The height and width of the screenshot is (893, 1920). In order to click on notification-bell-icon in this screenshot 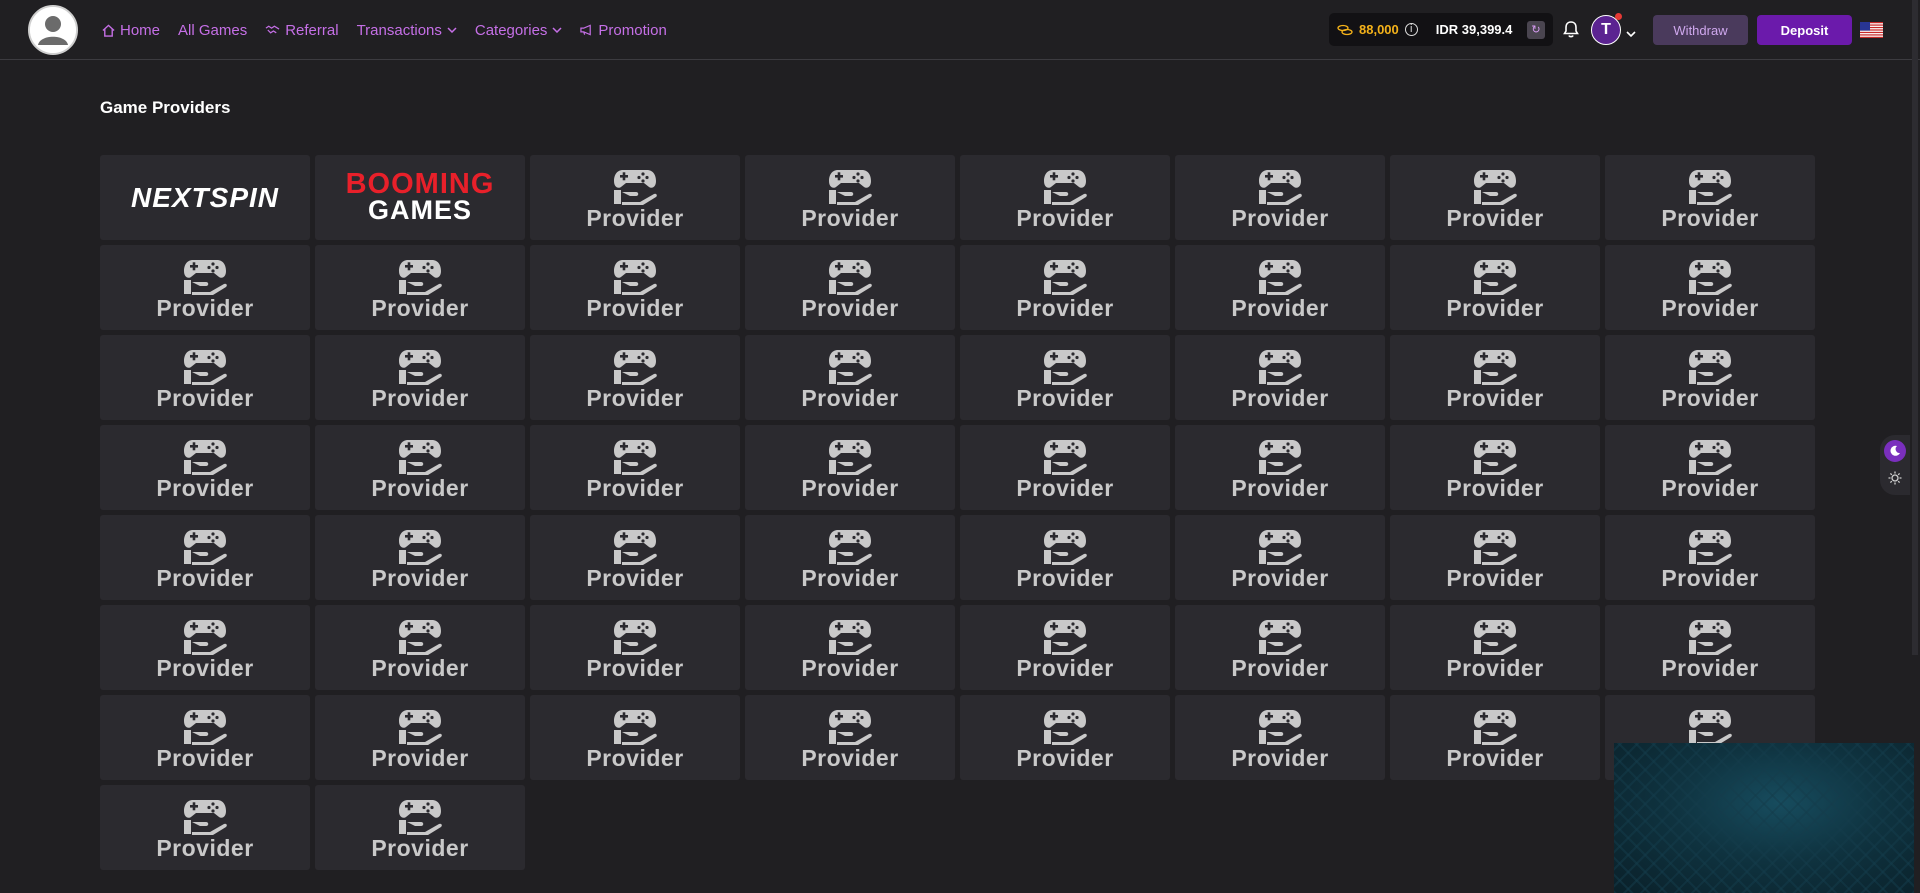, I will do `click(1571, 31)`.